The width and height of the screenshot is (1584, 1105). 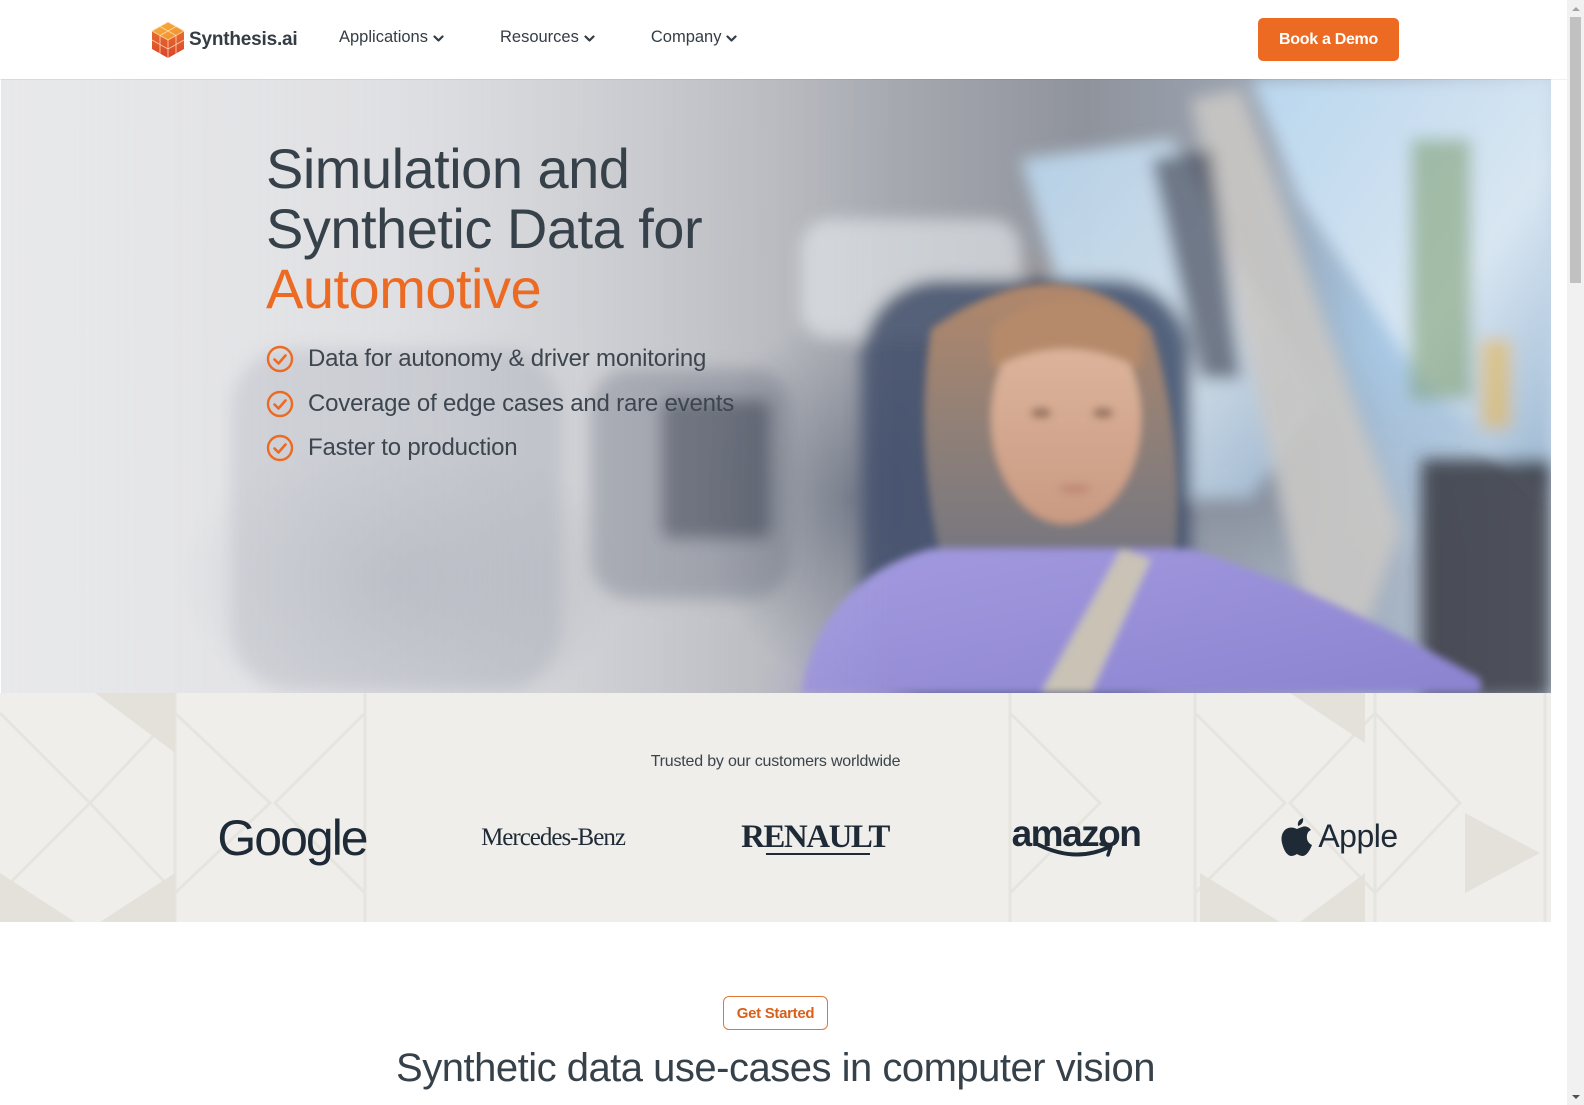 I want to click on apple-logo: Apple, so click(x=1339, y=836).